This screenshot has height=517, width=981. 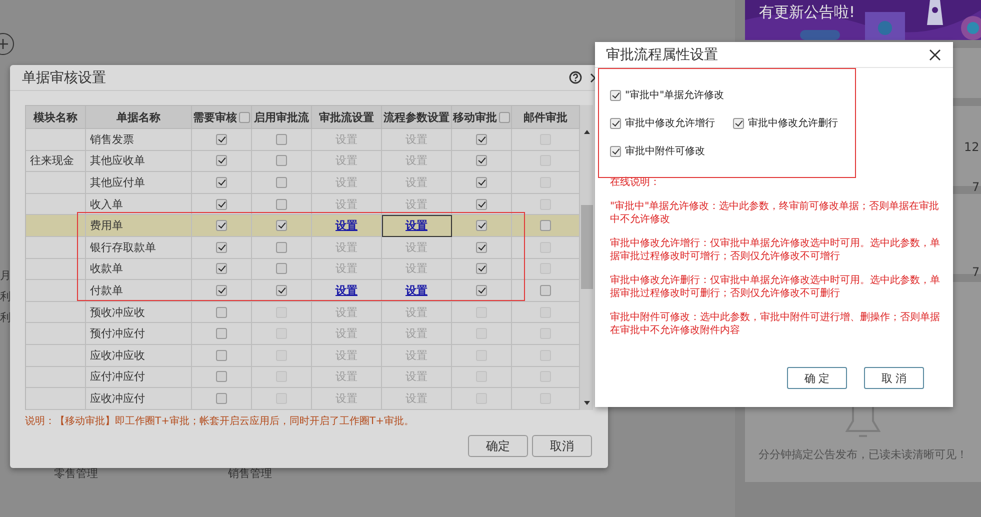 I want to click on dialog-button: 确 定, so click(x=817, y=378).